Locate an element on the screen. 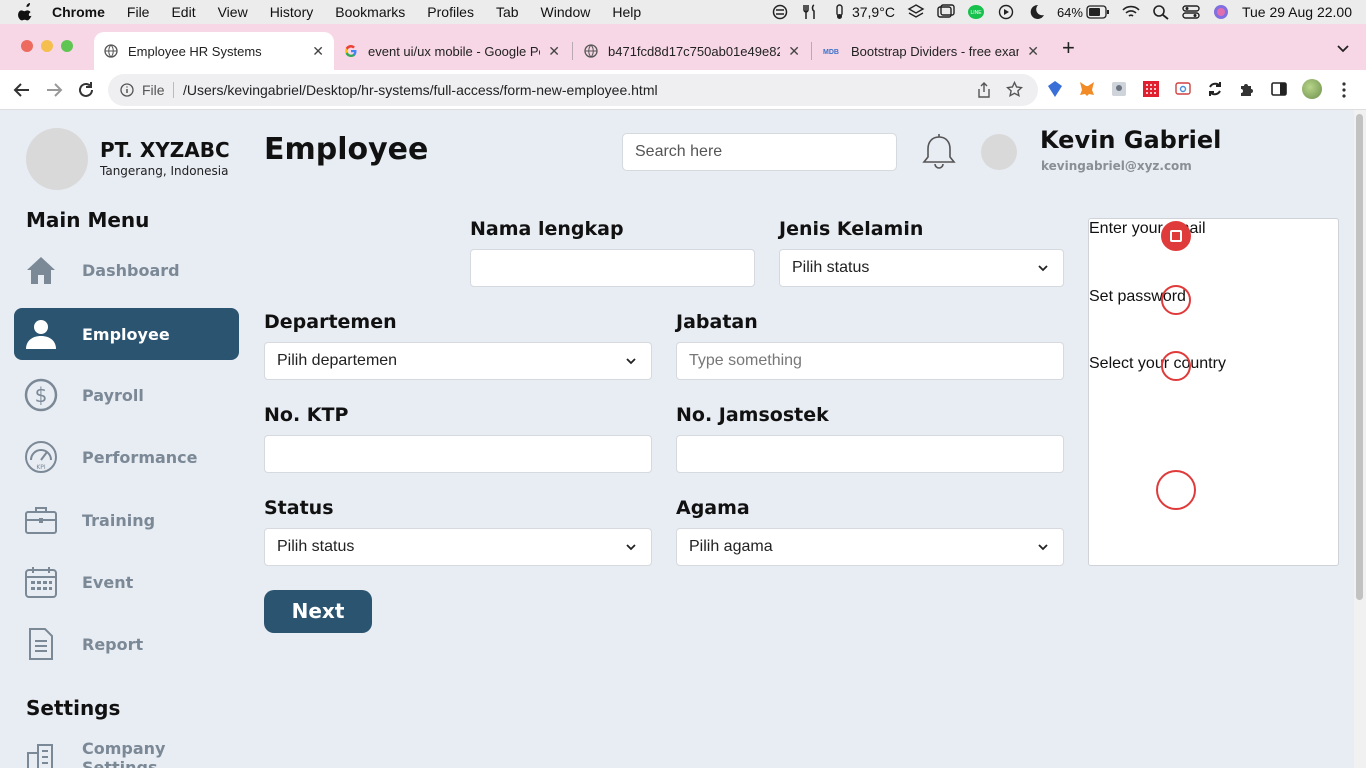 This screenshot has width=1366, height=768. sidebar-item-dashboard: Dashboard is located at coordinates (126, 270).